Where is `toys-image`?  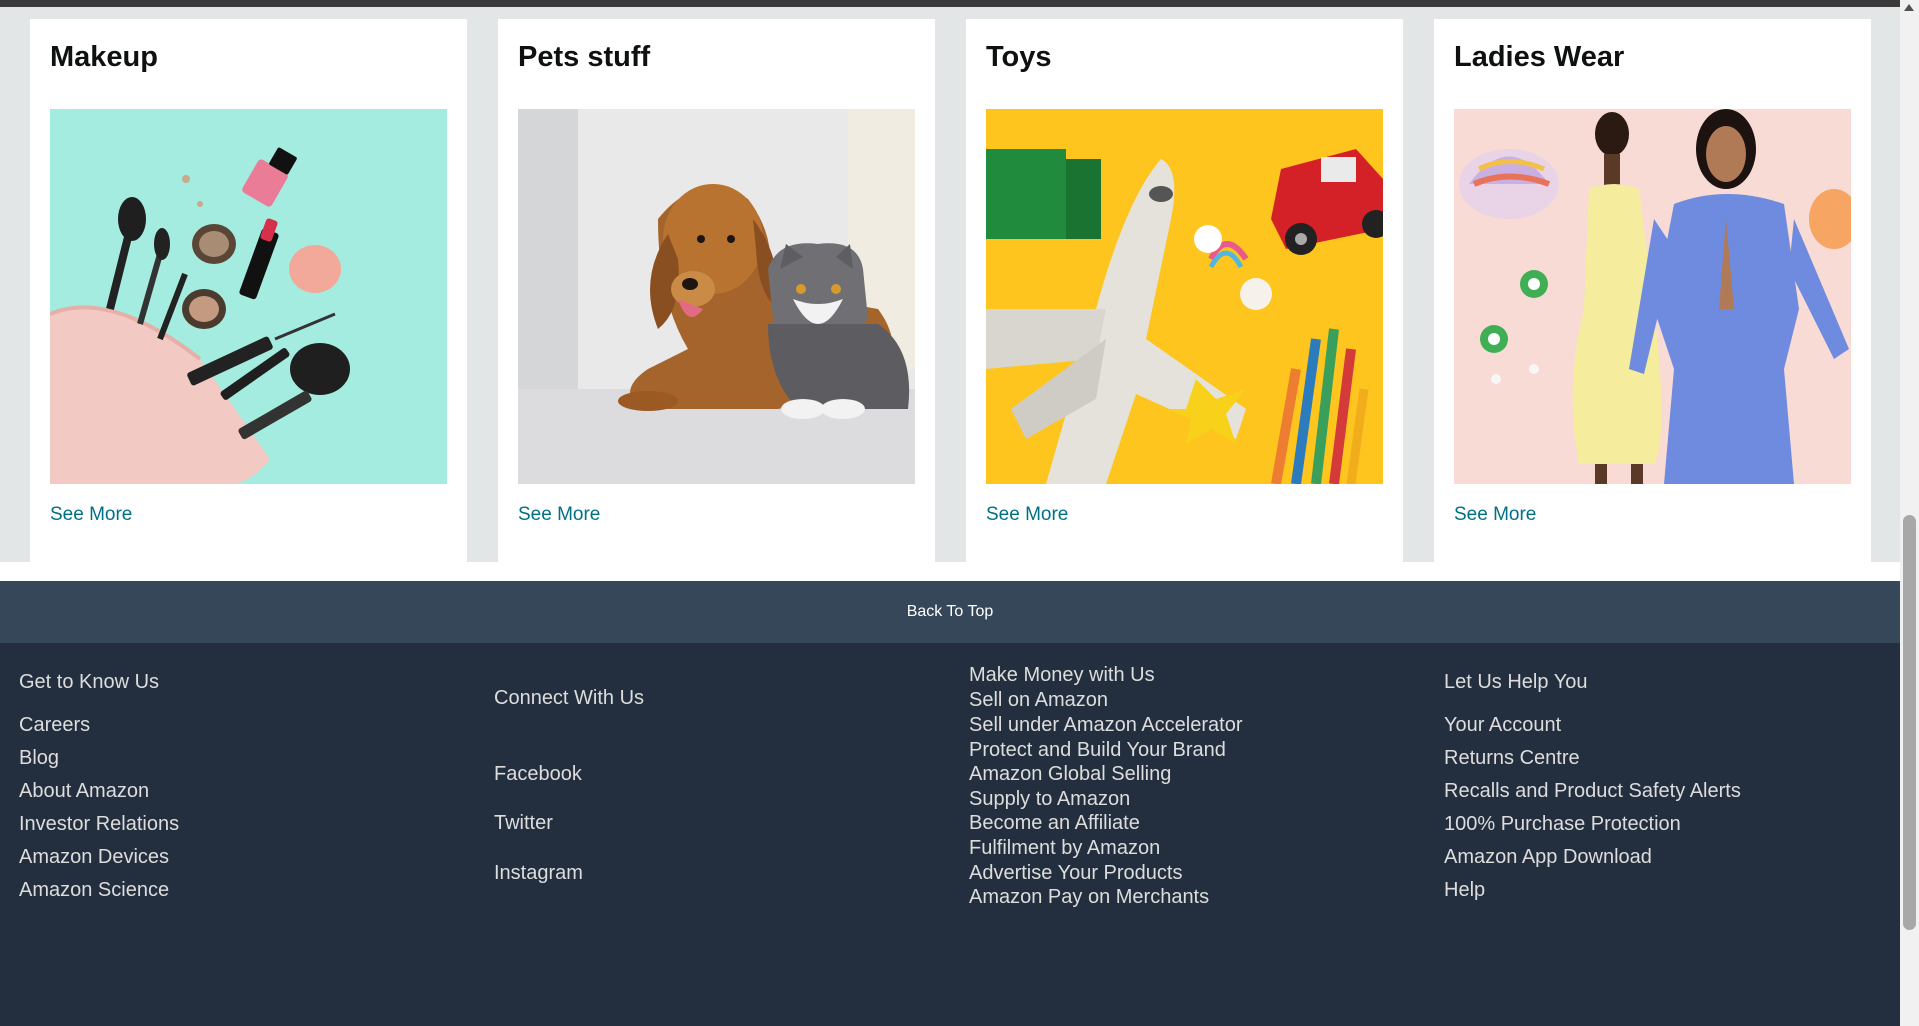
toys-image is located at coordinates (1184, 296).